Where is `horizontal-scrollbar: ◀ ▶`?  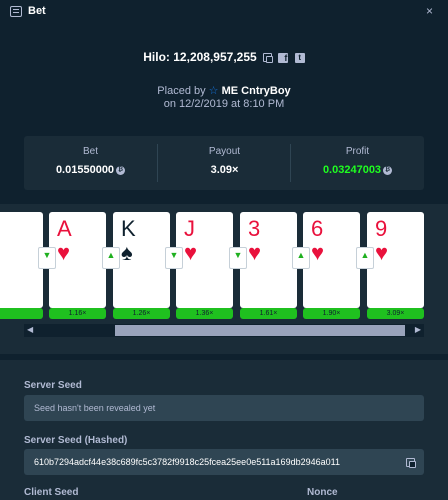
horizontal-scrollbar: ◀ ▶ is located at coordinates (224, 330).